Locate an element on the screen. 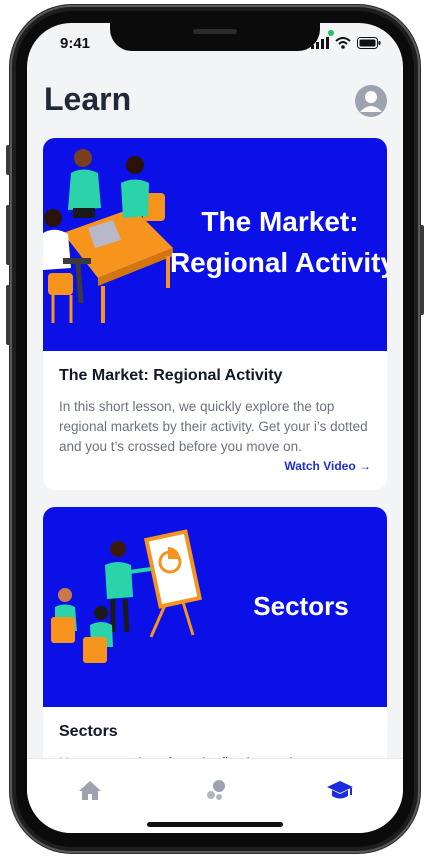 Image resolution: width=430 pixels, height=860 pixels. power-button is located at coordinates (422, 270).